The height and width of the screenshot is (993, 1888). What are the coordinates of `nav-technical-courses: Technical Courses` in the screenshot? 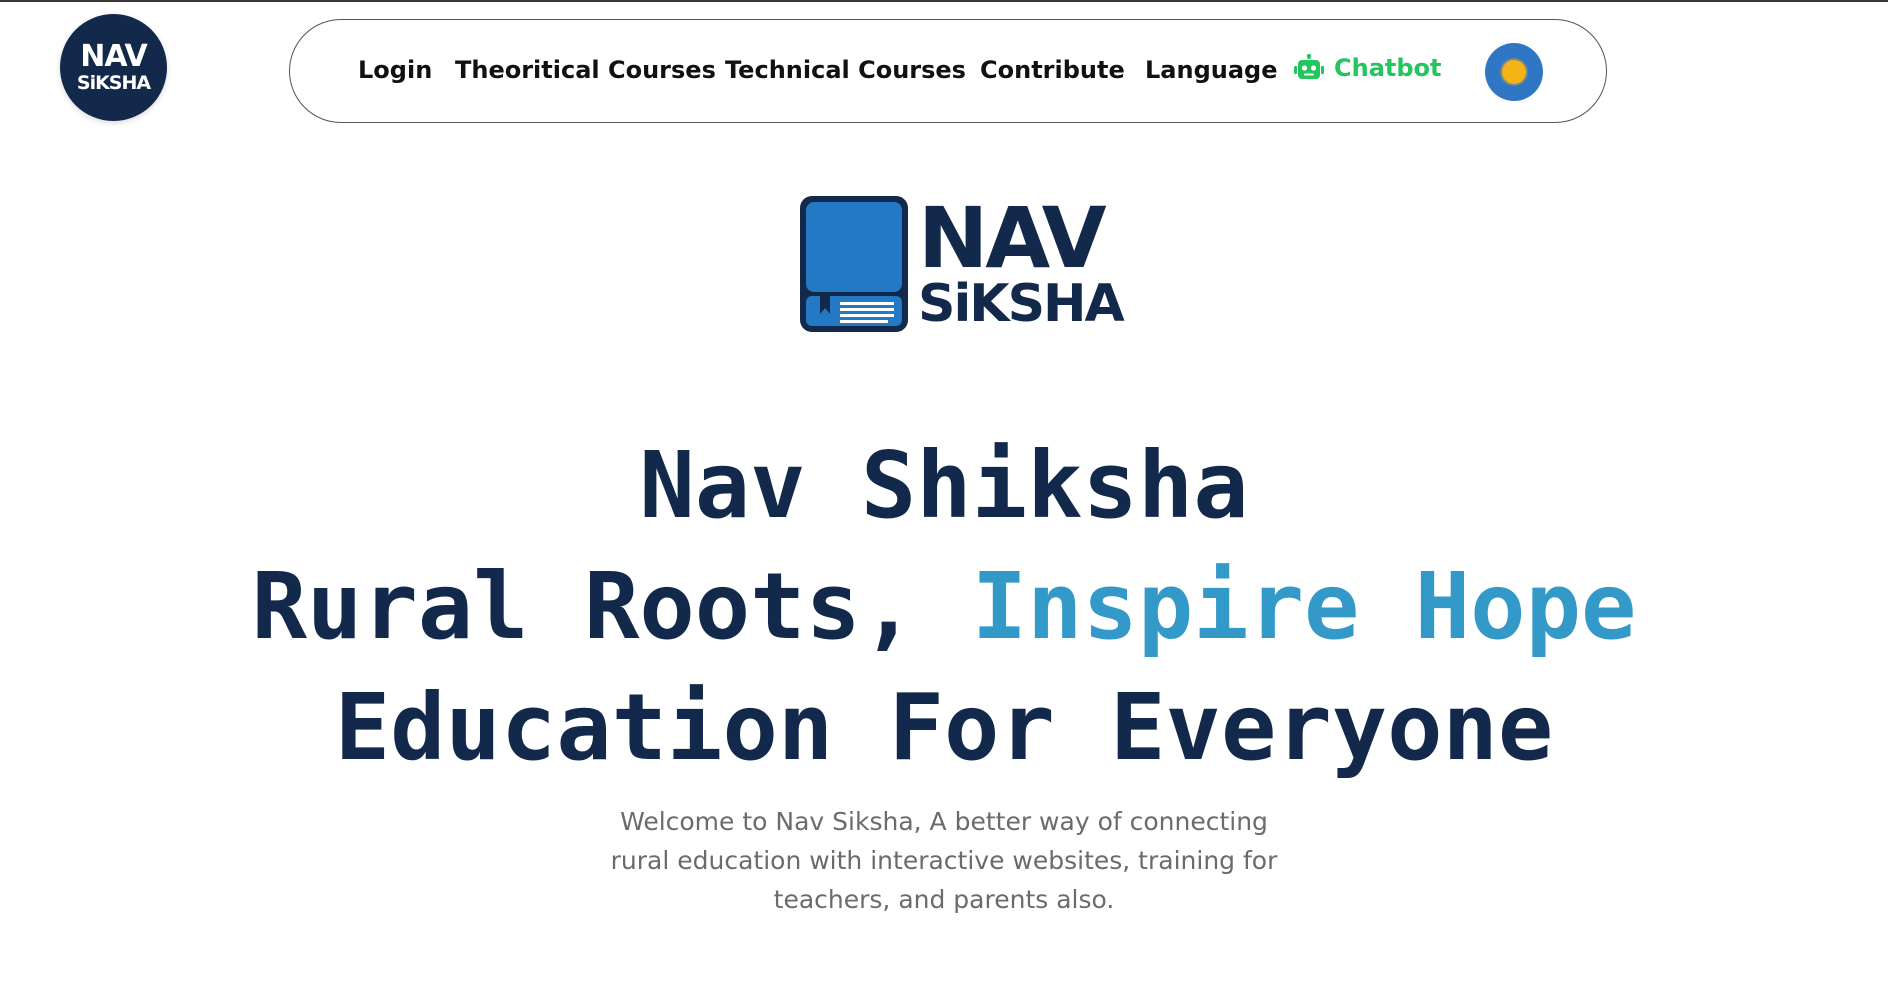 It's located at (845, 70).